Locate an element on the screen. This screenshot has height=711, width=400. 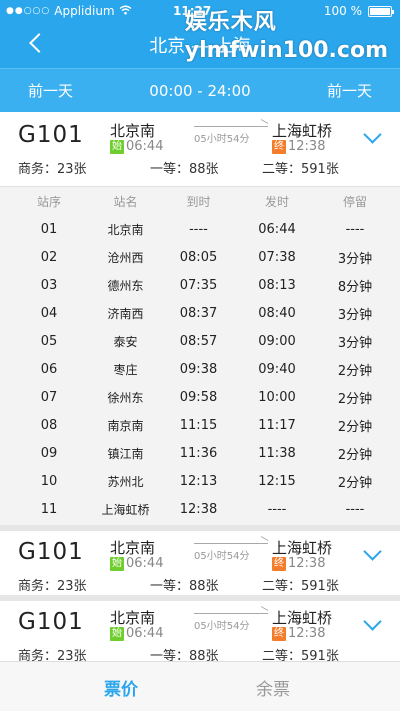
table-row: 06 枣庄 09:38 09:40 2分钟 is located at coordinates (200, 369).